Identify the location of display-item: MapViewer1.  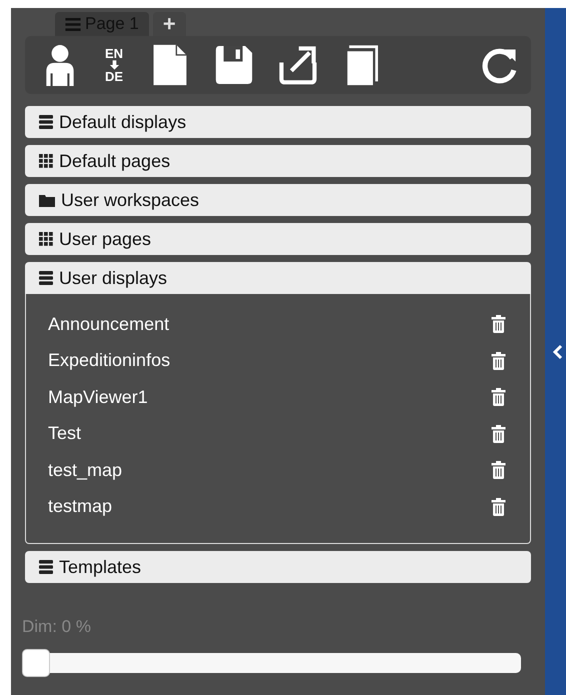
(98, 397).